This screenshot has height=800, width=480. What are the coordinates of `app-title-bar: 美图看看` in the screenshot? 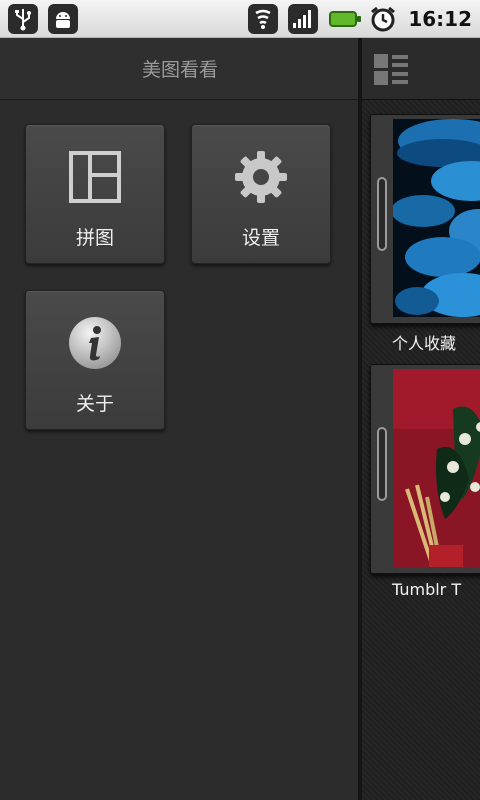 It's located at (180, 69).